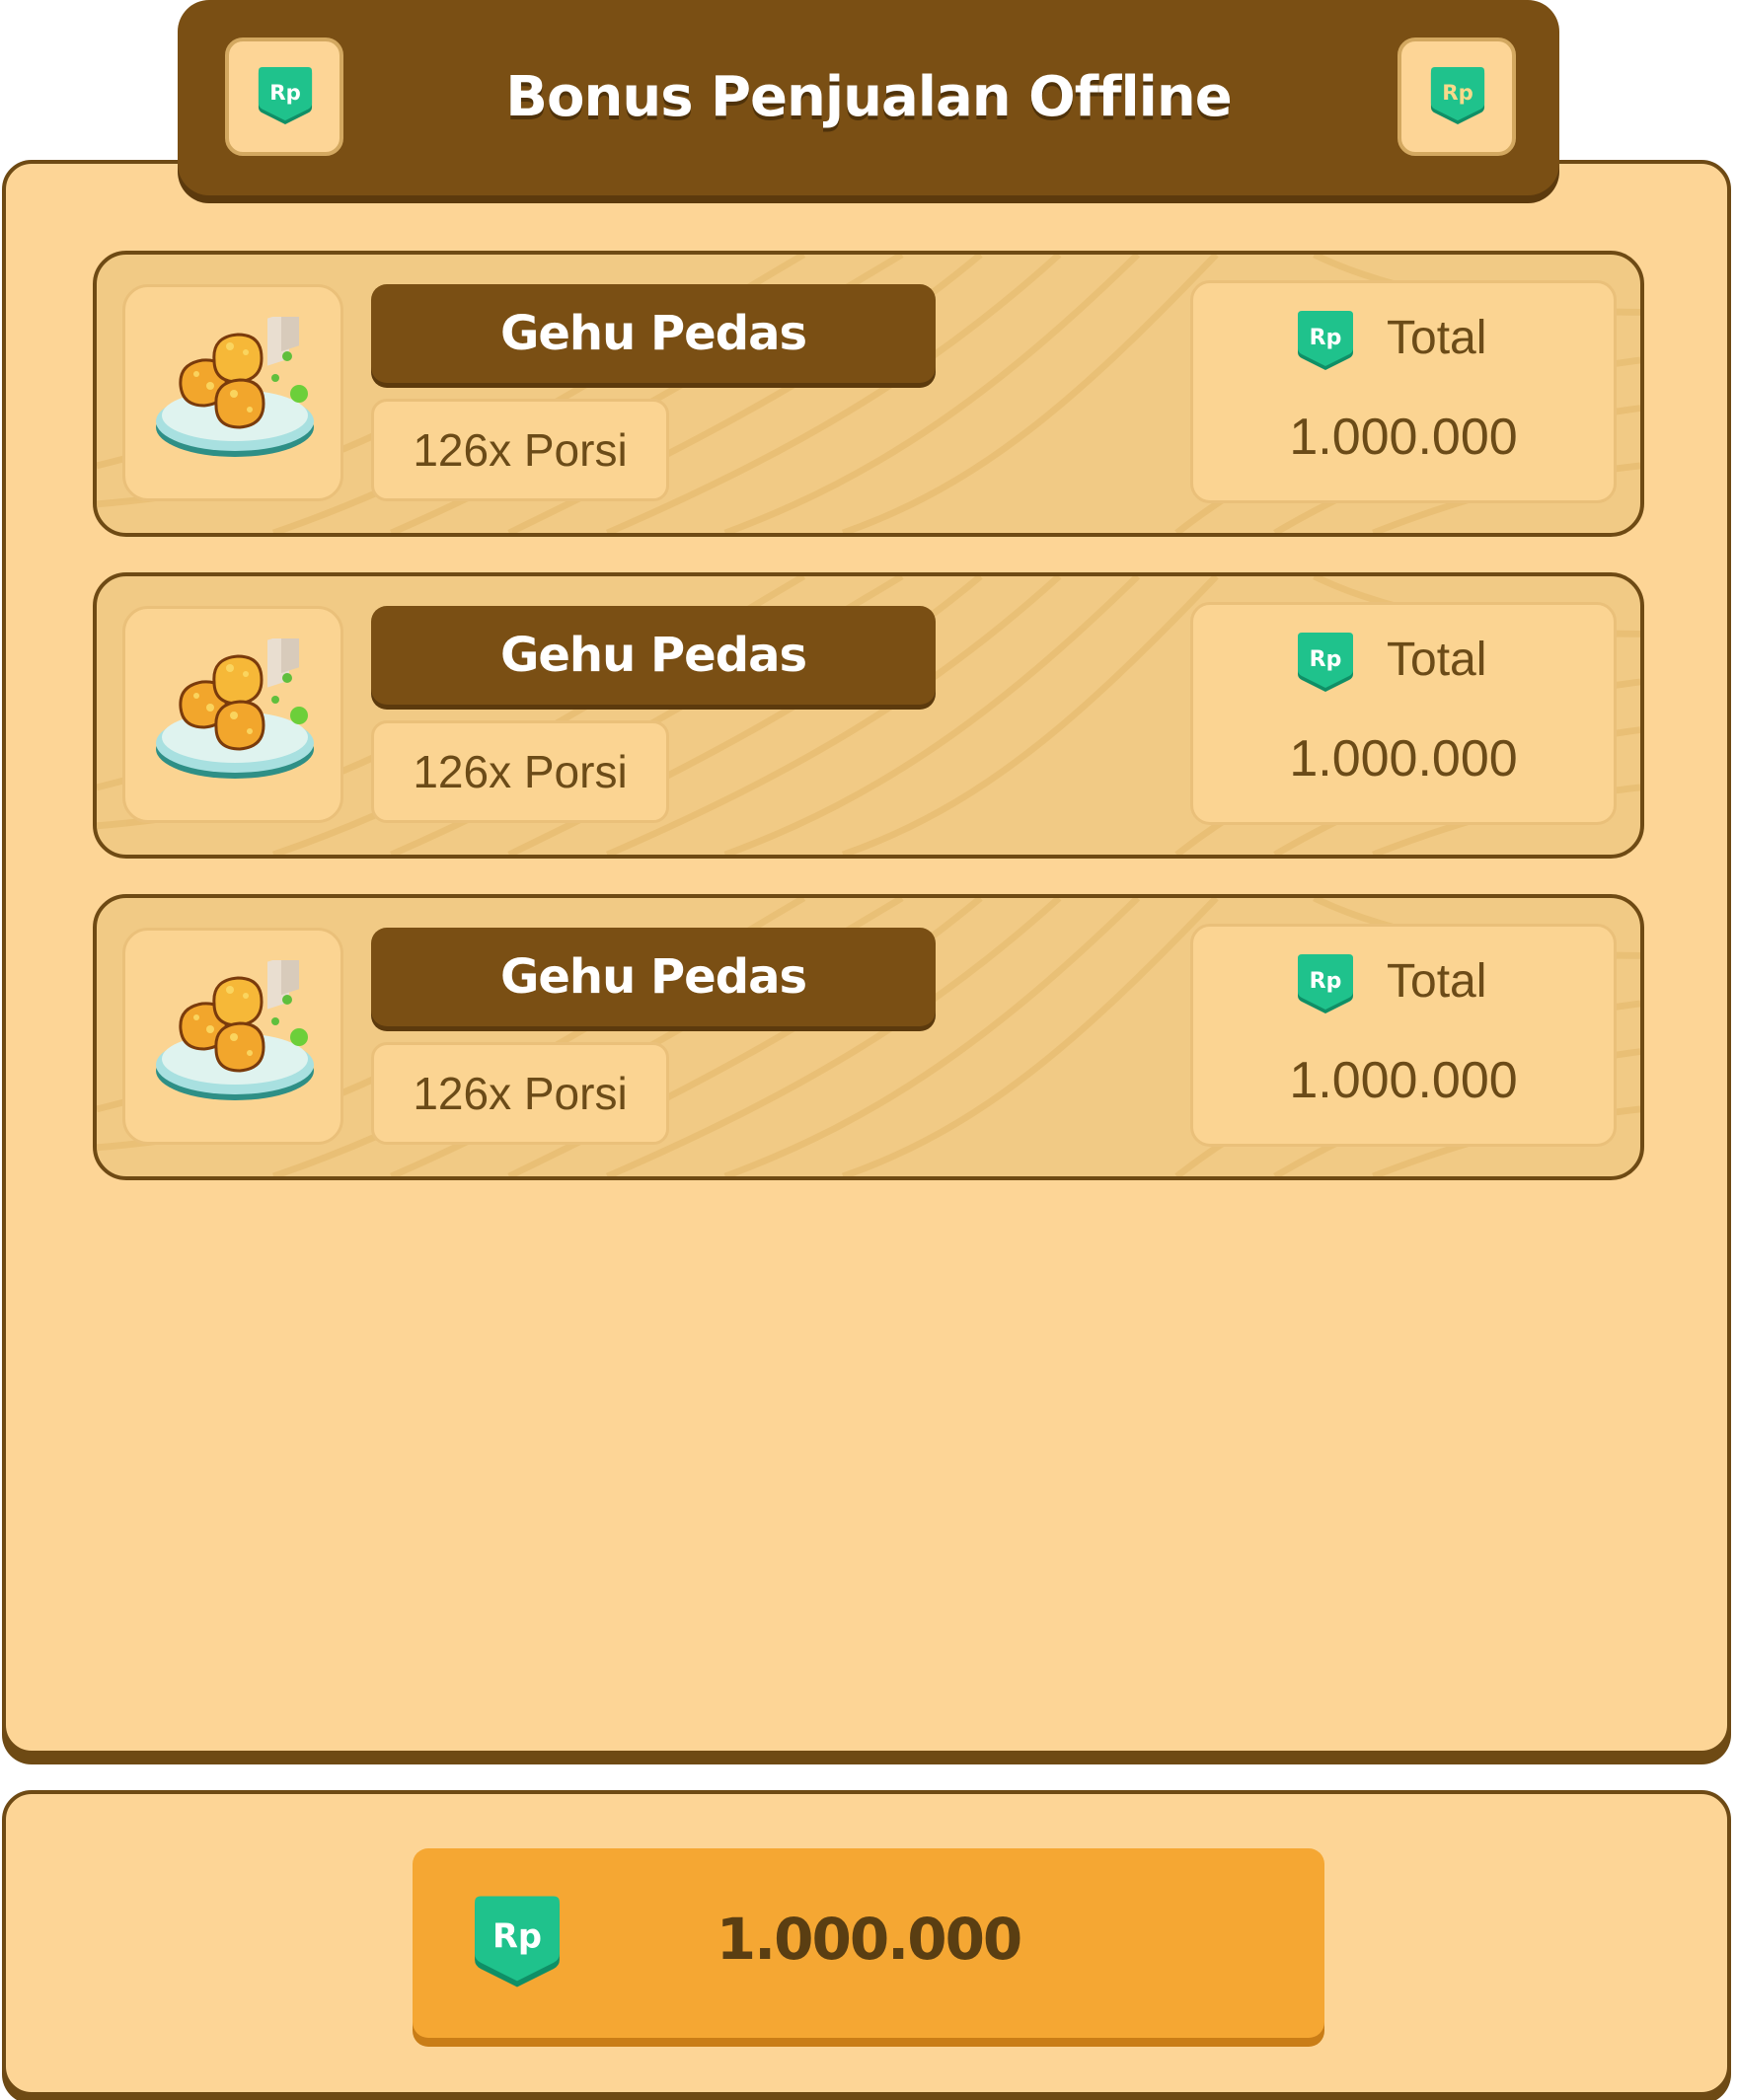  I want to click on header-right-badge, so click(1456, 97).